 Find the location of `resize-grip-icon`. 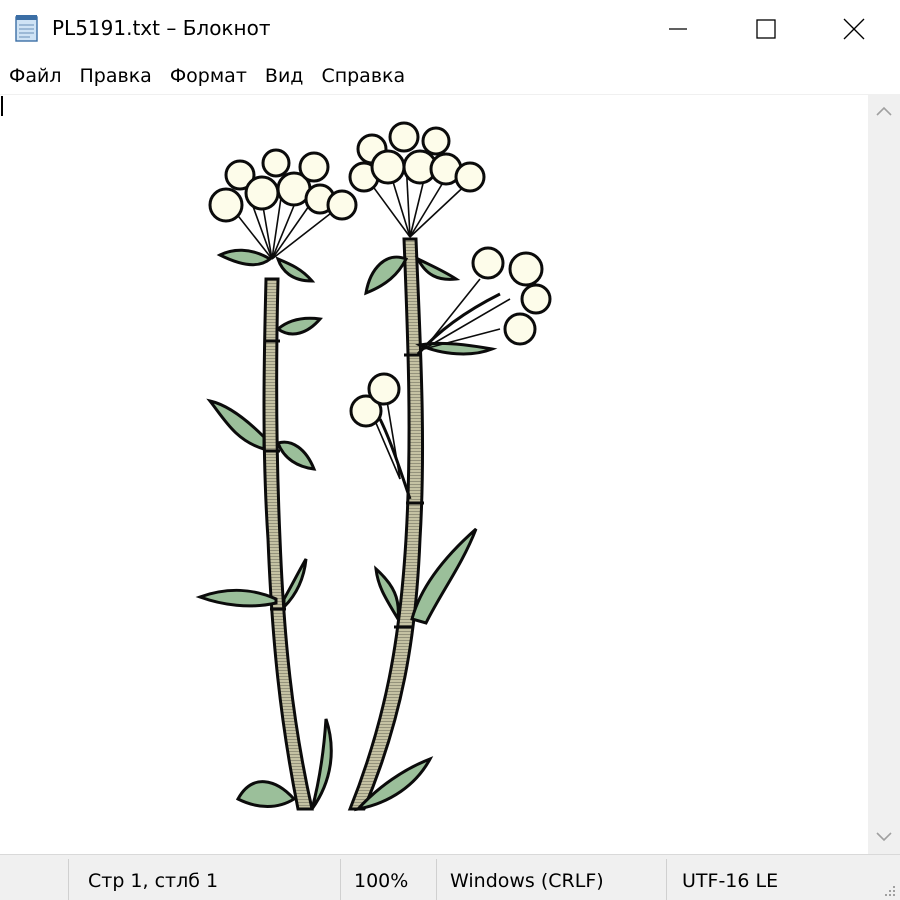

resize-grip-icon is located at coordinates (889, 890).